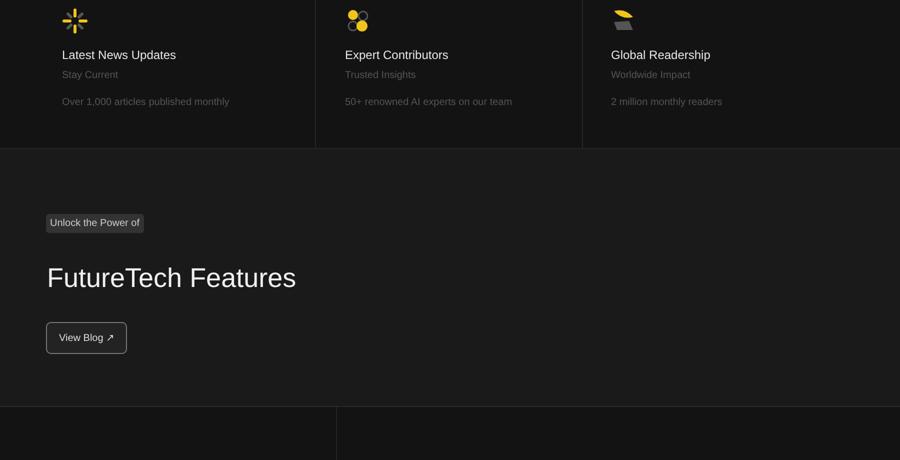 This screenshot has height=460, width=900. Describe the element at coordinates (172, 278) in the screenshot. I see `hero-heading: FutureTech Features` at that location.